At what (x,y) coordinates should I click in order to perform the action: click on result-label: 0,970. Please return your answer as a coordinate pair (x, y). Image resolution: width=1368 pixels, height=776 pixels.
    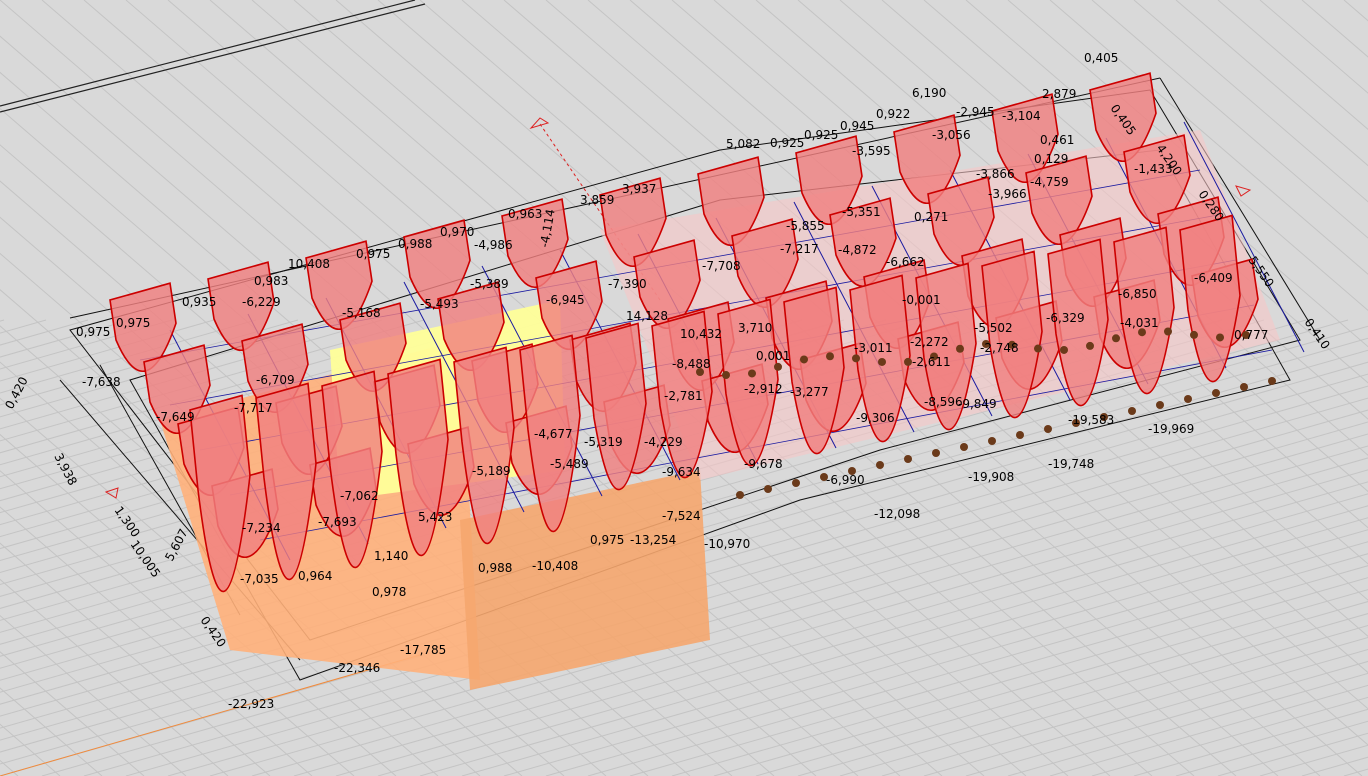
    Looking at the image, I should click on (457, 232).